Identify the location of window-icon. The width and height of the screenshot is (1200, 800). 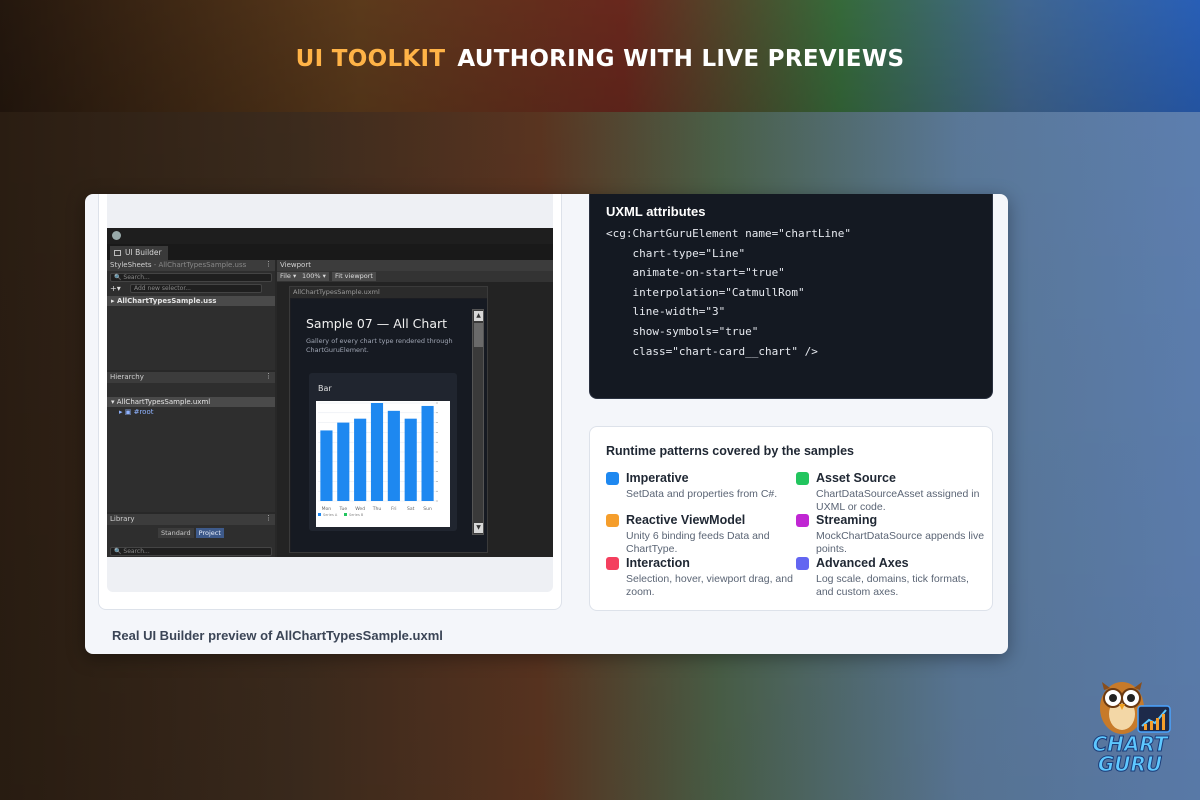
(117, 253).